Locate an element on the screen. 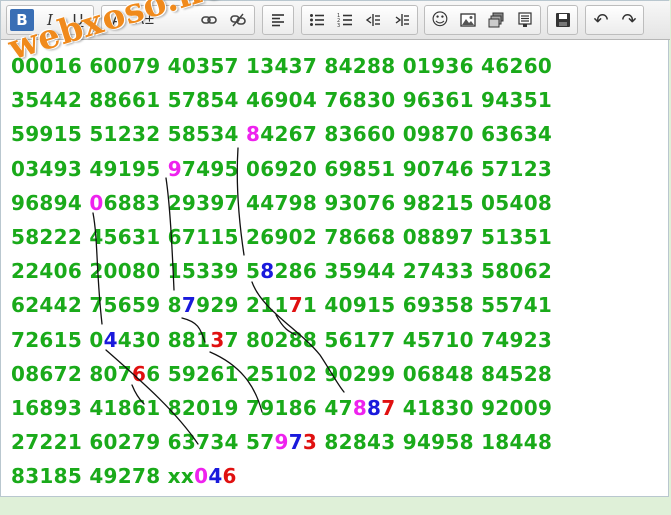 Image resolution: width=671 pixels, height=515 pixels. save-icon is located at coordinates (563, 20).